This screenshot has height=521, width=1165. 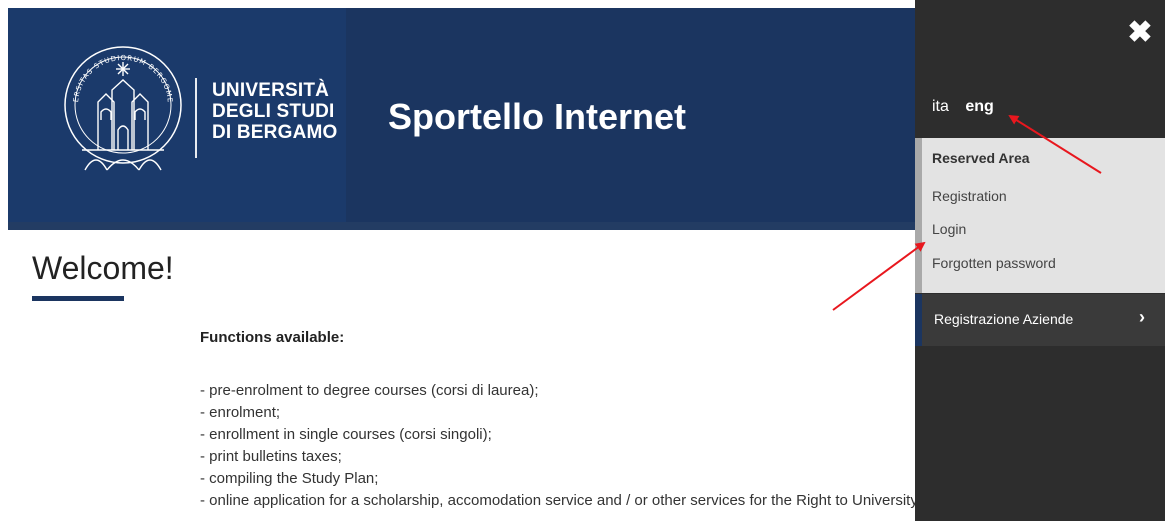 I want to click on registrazione-aziende-indicator, so click(x=918, y=320).